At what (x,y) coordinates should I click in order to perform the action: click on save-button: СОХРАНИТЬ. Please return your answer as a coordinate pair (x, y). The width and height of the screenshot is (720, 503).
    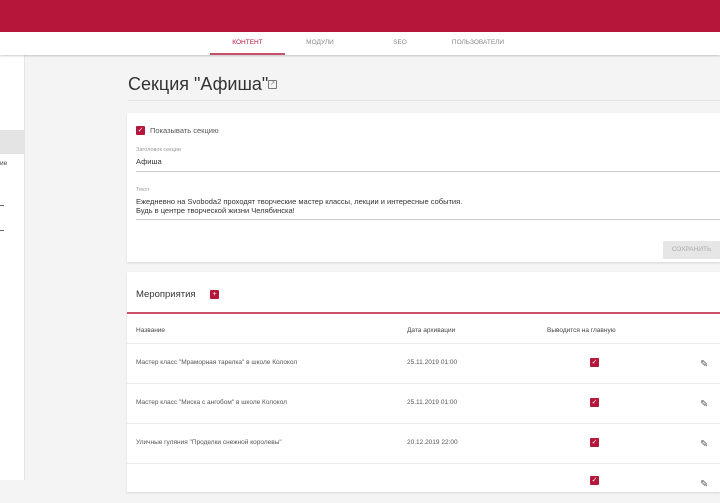
    Looking at the image, I should click on (691, 250).